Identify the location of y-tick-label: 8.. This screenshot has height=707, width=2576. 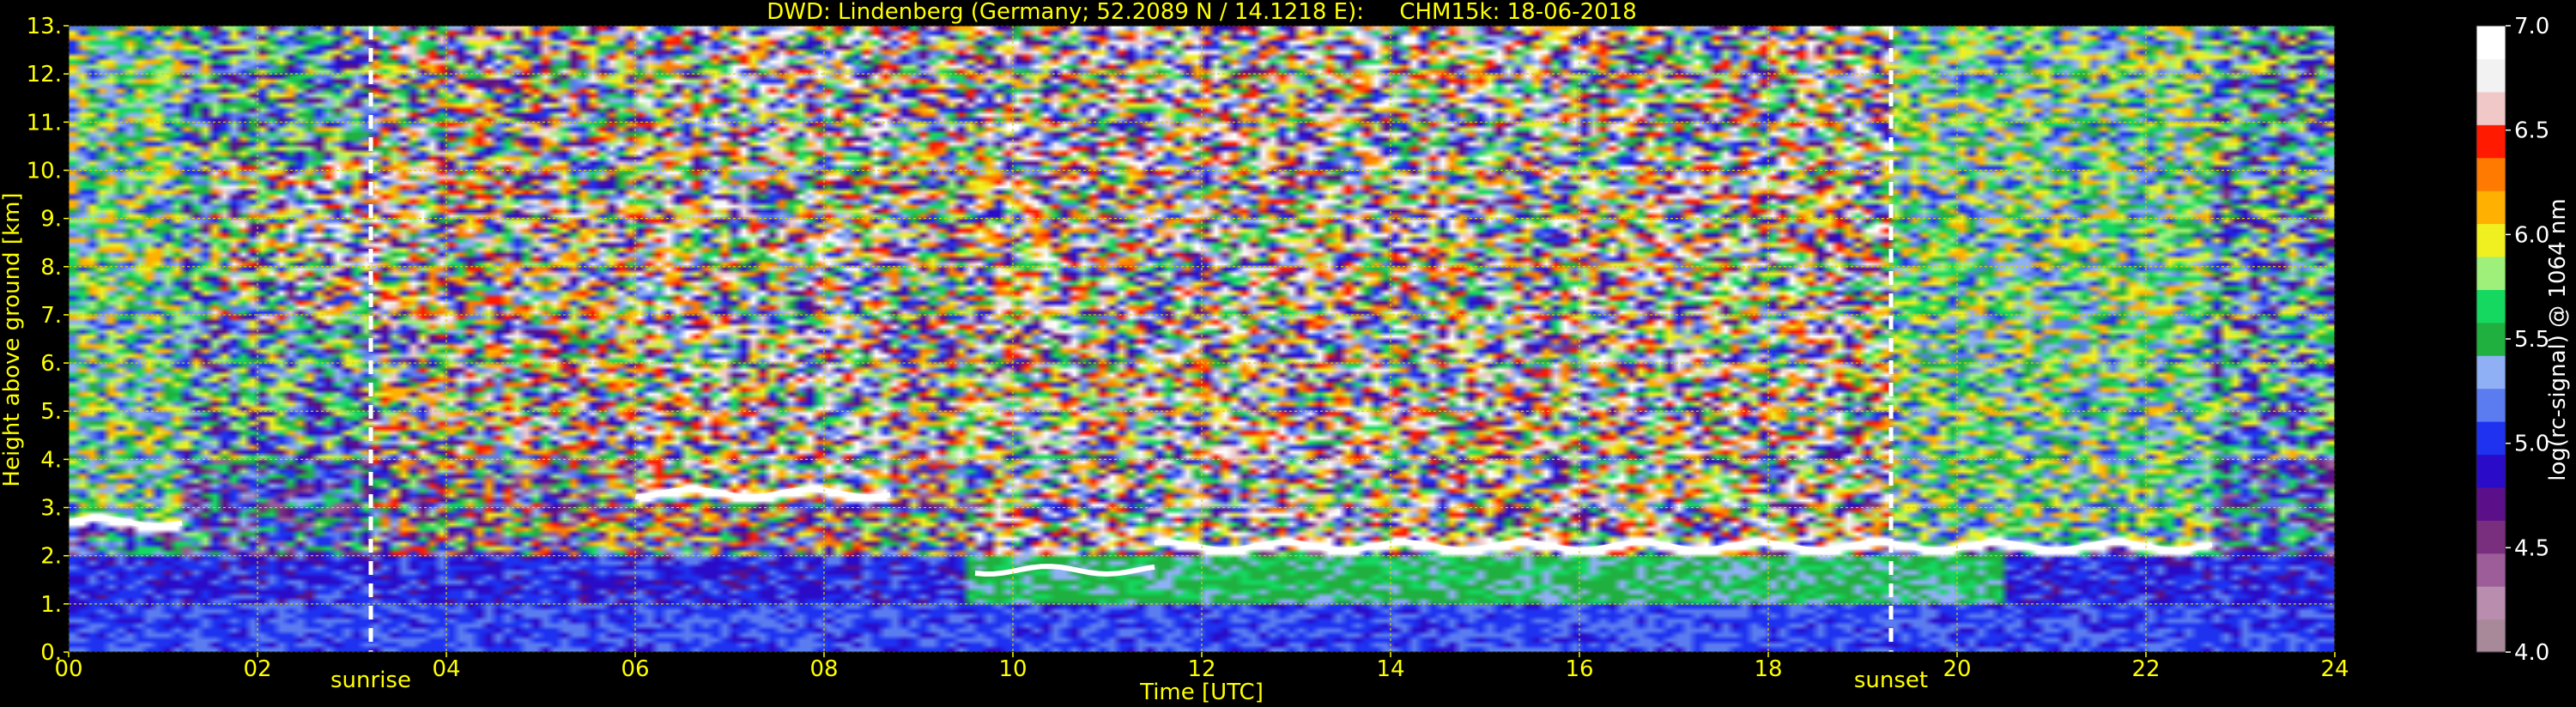
(51, 268).